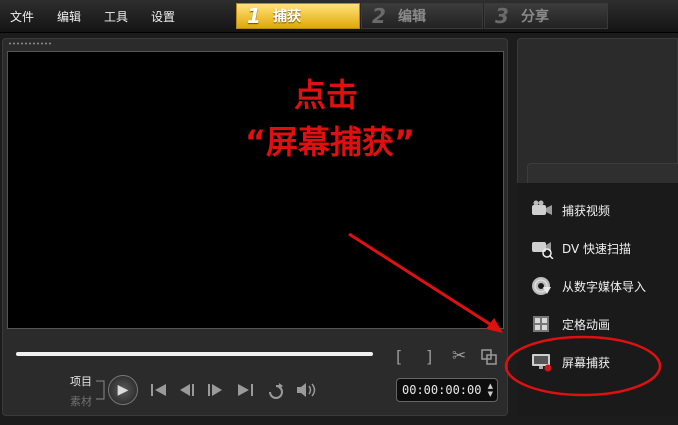 The image size is (678, 425). What do you see at coordinates (187, 390) in the screenshot?
I see `previous-frame-icon` at bounding box center [187, 390].